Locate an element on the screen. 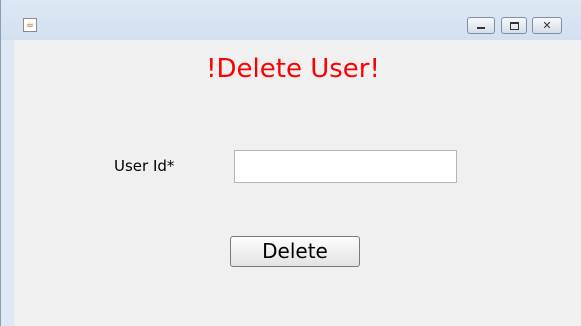 The height and width of the screenshot is (326, 581). minimize-button is located at coordinates (481, 25).